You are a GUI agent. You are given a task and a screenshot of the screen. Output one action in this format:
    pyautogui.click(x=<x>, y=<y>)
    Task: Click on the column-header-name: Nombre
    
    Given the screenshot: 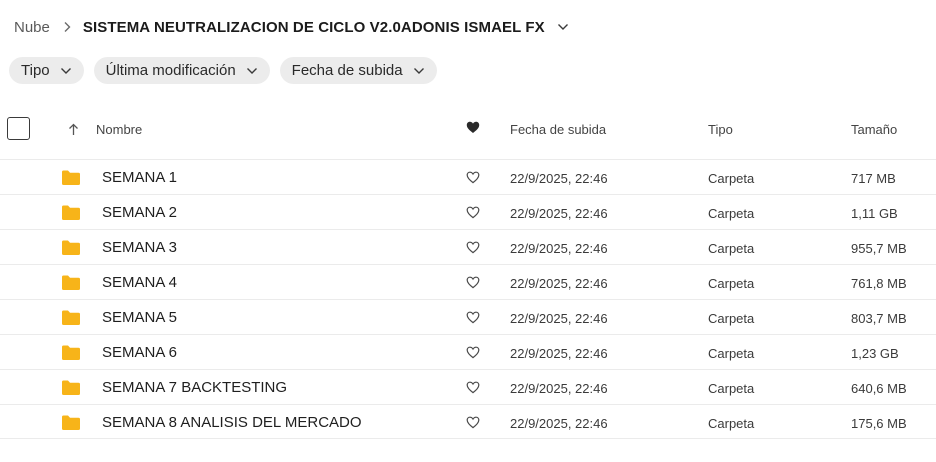 What is the action you would take?
    pyautogui.click(x=119, y=129)
    